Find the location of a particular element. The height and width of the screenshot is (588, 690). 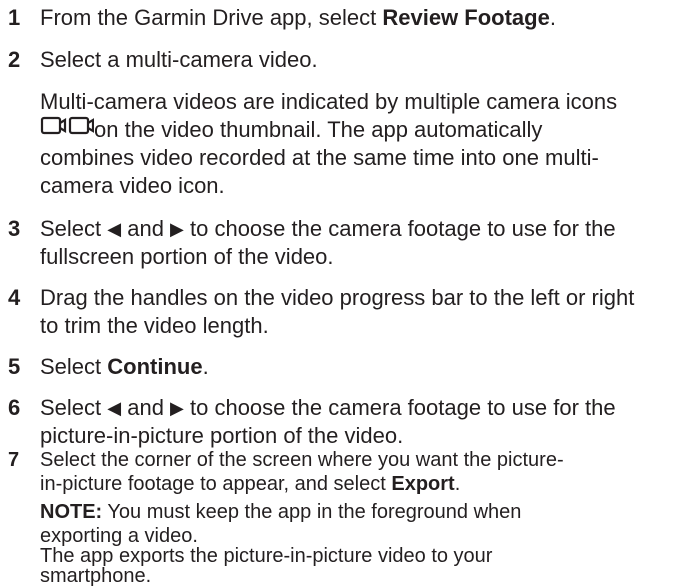

step-number: 7 is located at coordinates (14, 460).